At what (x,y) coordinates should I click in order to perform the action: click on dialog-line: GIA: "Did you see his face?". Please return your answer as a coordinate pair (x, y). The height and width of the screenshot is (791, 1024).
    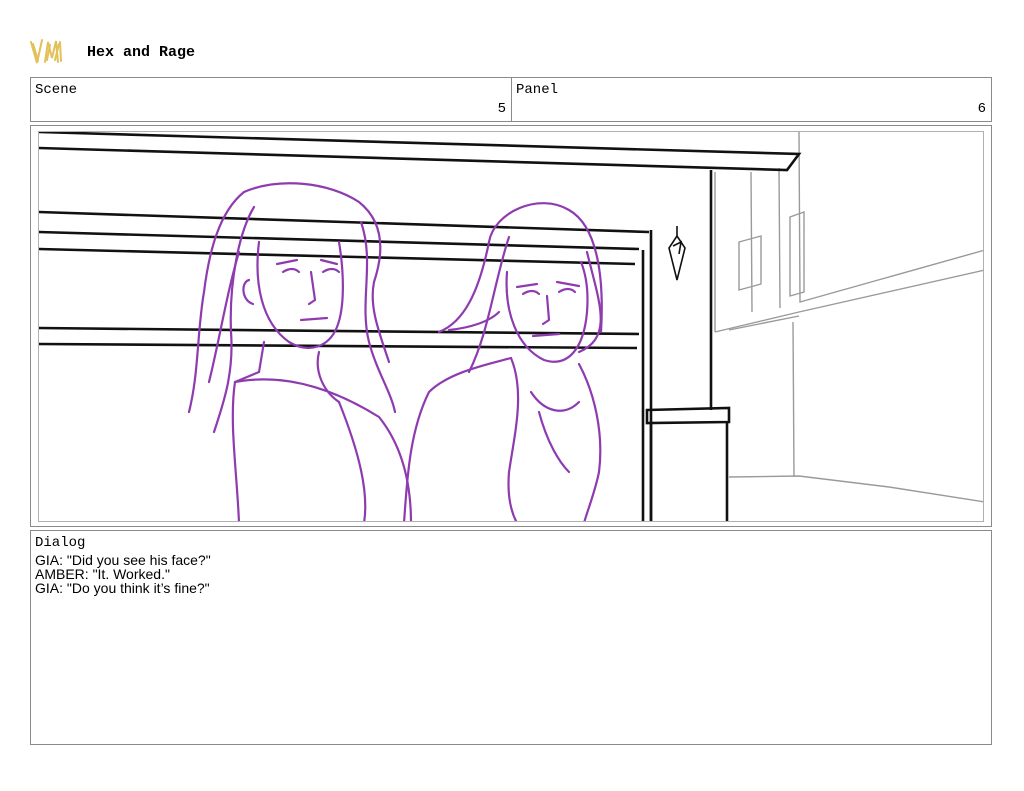
    Looking at the image, I should click on (123, 560).